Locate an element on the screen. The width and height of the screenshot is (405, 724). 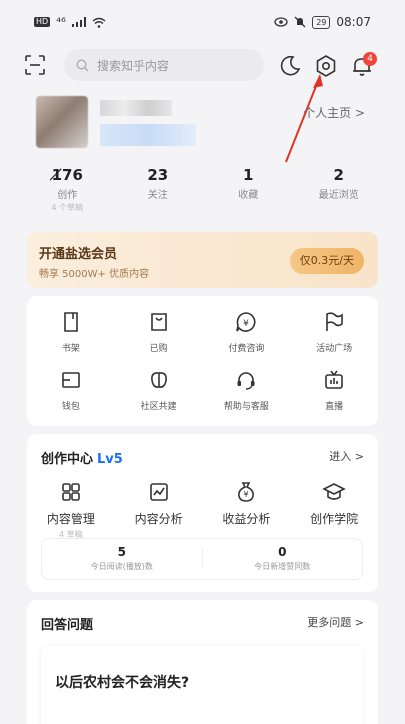
grid-icon is located at coordinates (71, 492).